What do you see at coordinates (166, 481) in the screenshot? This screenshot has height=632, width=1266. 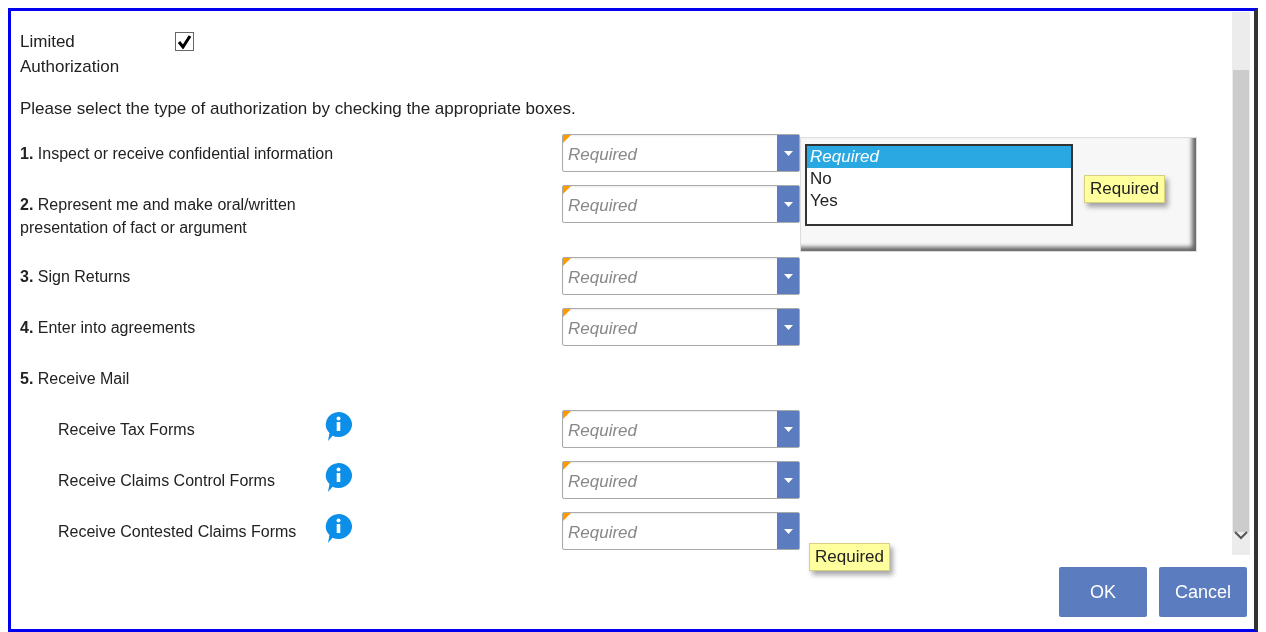 I see `question-label: Receive Claims Control Forms` at bounding box center [166, 481].